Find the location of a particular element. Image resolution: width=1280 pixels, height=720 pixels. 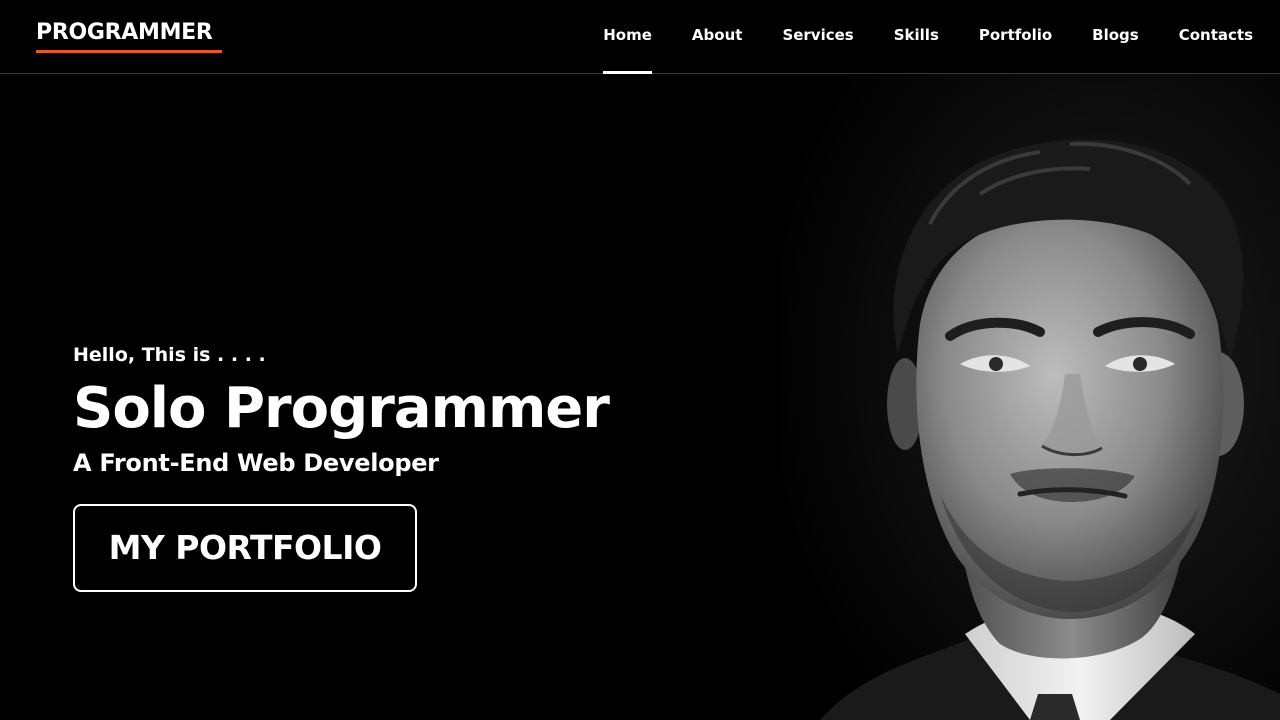

nav-item-label: Blogs is located at coordinates (1115, 35).